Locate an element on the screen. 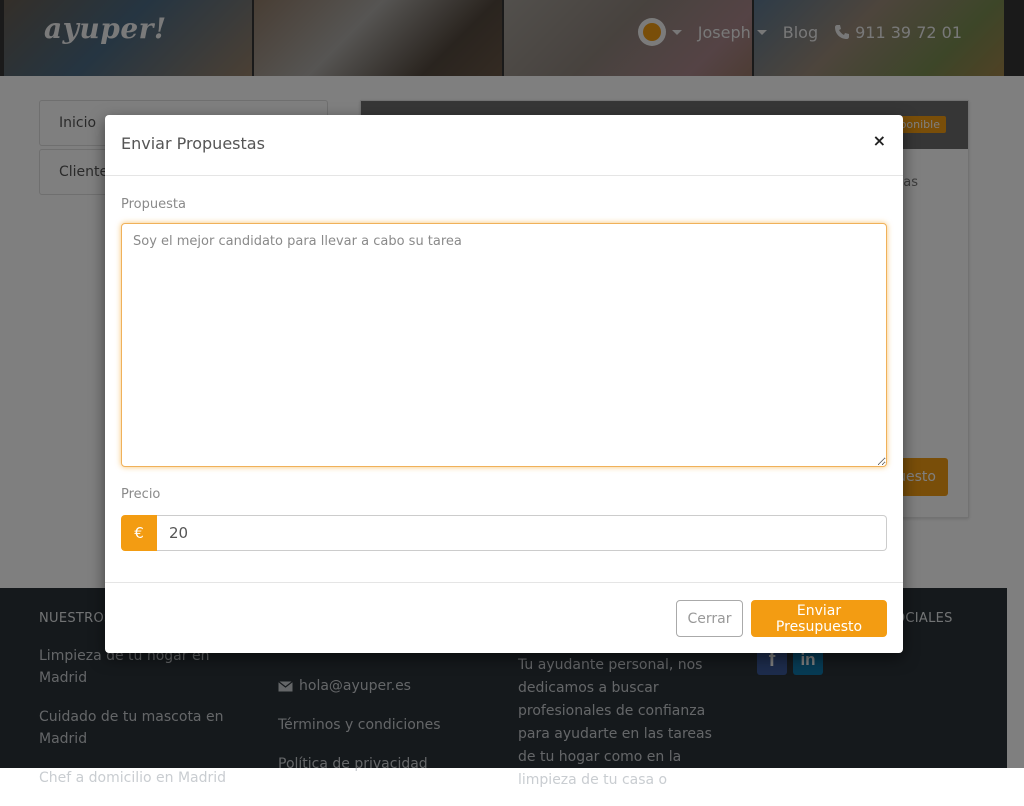  price-input is located at coordinates (522, 533).